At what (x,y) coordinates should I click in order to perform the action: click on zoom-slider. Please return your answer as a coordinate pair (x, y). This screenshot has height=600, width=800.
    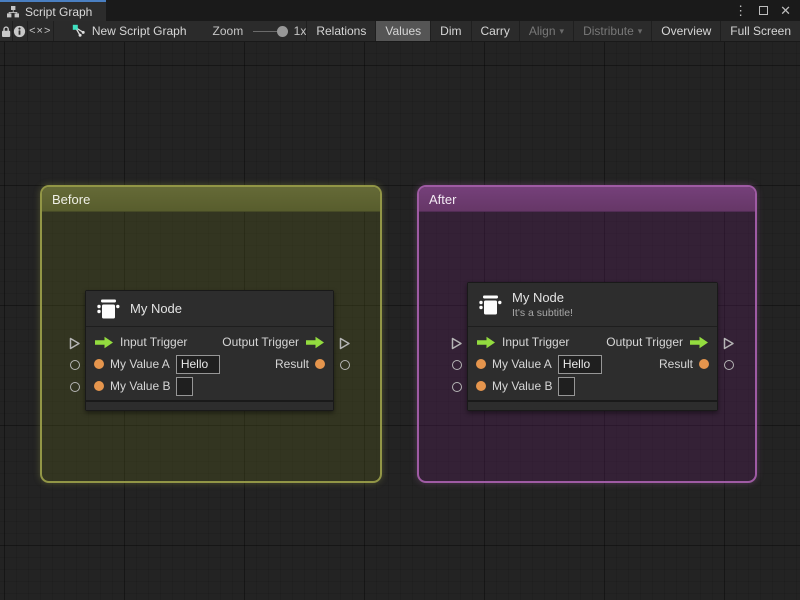
    Looking at the image, I should click on (270, 31).